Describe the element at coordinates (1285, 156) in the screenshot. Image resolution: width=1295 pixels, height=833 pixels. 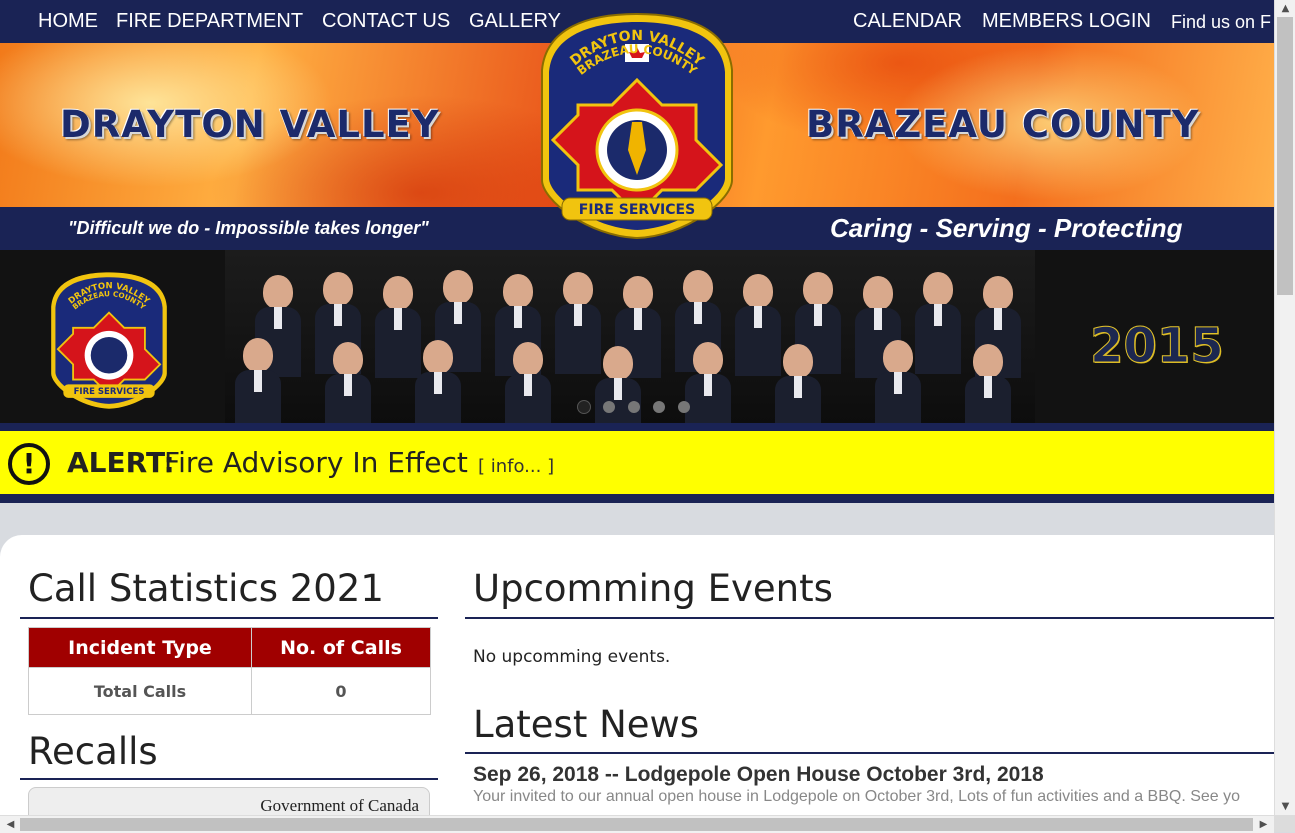
I see `vertical-scroll-thumb` at that location.